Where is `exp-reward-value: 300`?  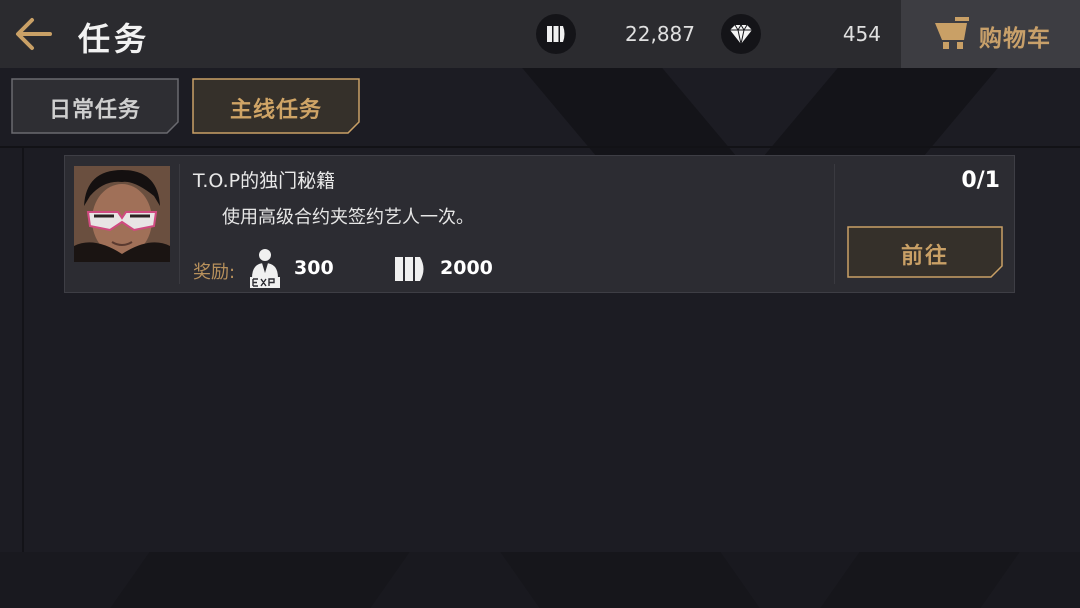
exp-reward-value: 300 is located at coordinates (314, 268).